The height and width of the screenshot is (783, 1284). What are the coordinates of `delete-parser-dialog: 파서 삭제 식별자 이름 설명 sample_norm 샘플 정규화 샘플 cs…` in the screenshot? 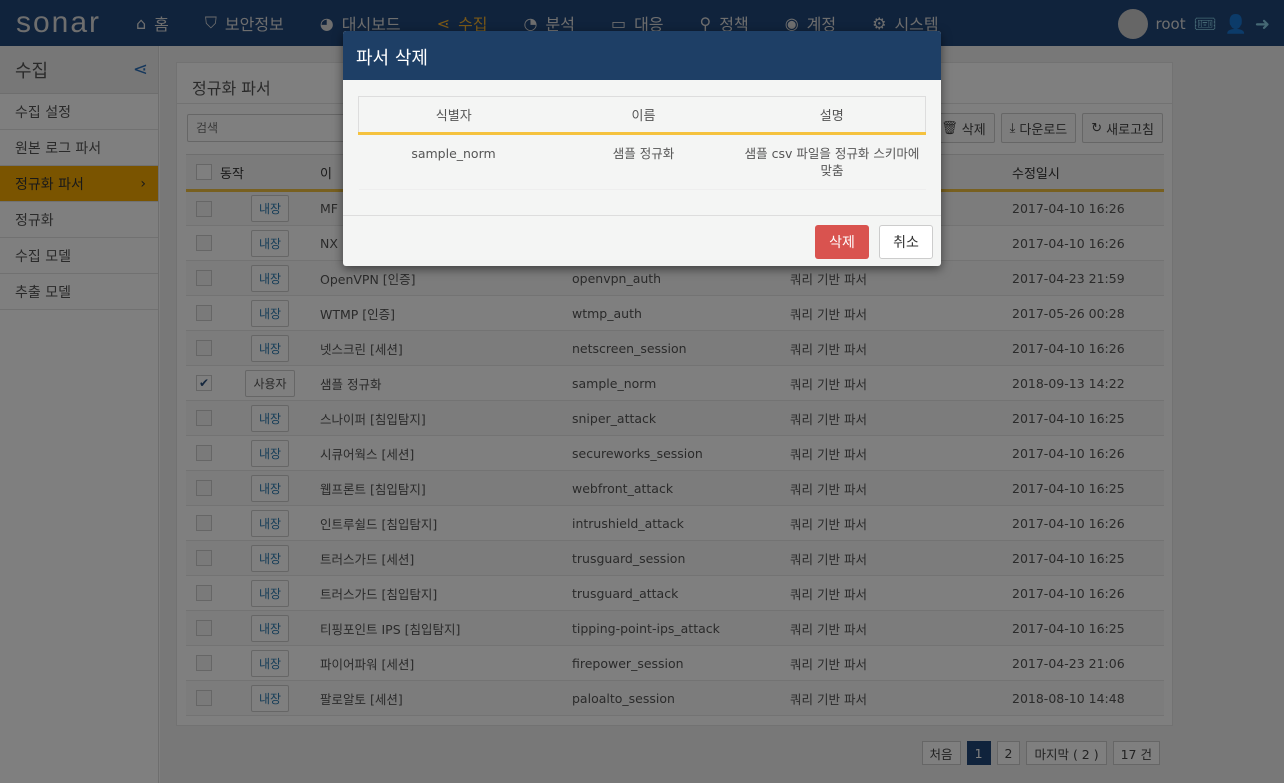 It's located at (642, 148).